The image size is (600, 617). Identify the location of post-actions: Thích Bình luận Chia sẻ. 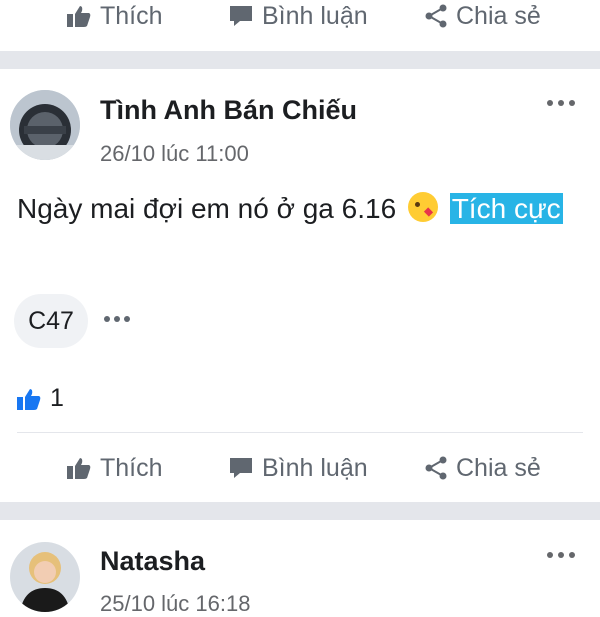
(300, 468).